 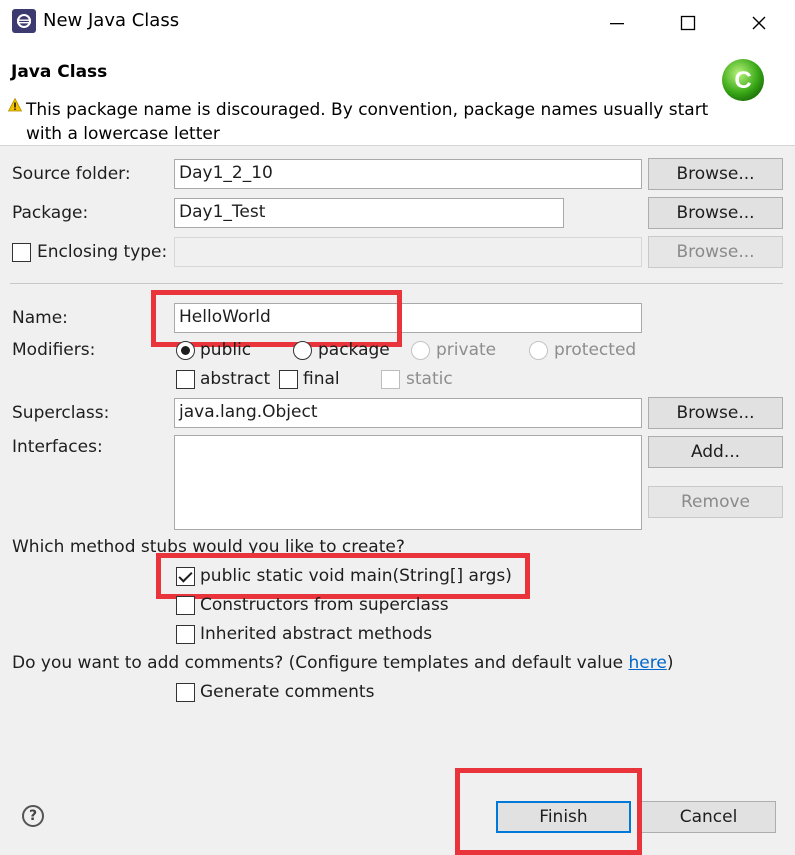 What do you see at coordinates (226, 350) in the screenshot?
I see `public-label: public` at bounding box center [226, 350].